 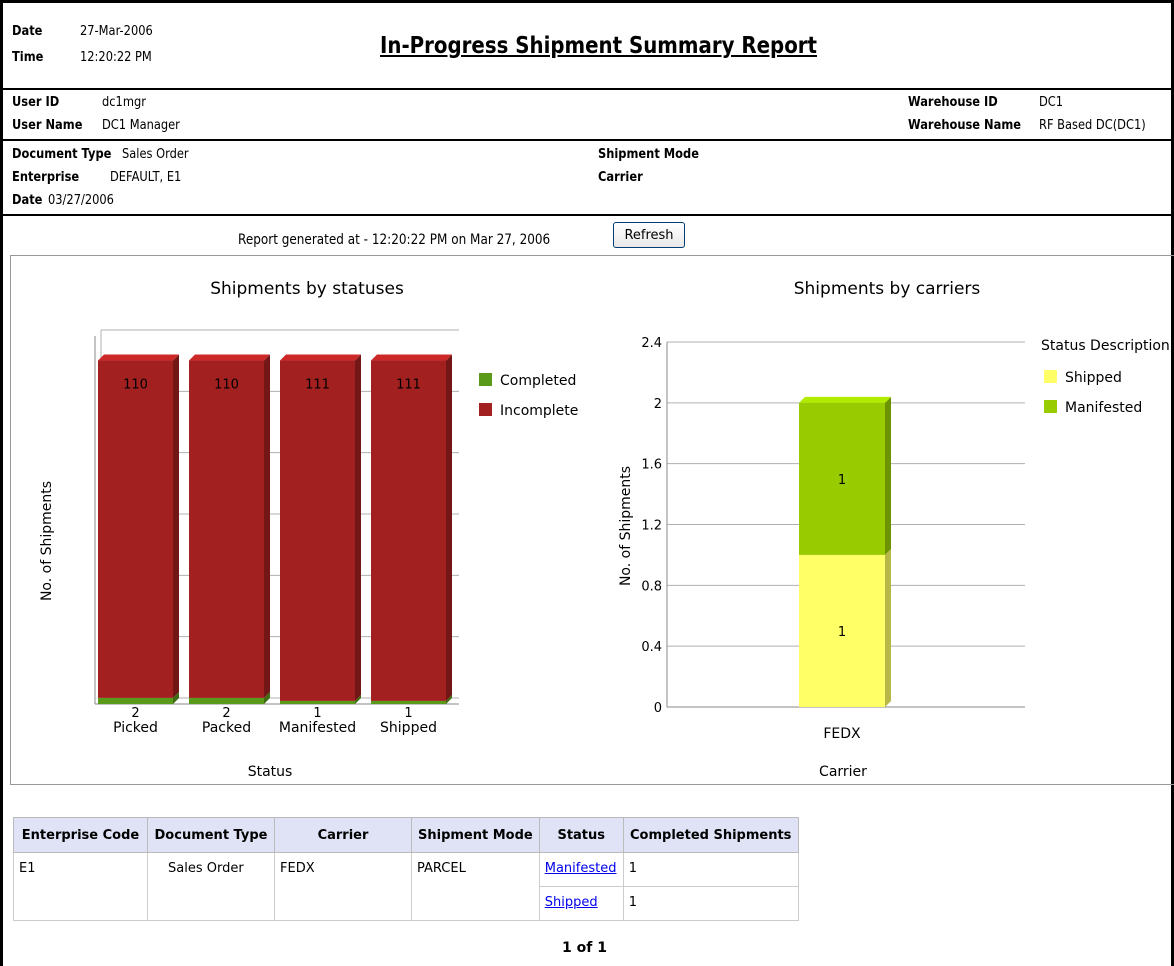 What do you see at coordinates (1103, 408) in the screenshot?
I see `legend-label-manifested: Manifested` at bounding box center [1103, 408].